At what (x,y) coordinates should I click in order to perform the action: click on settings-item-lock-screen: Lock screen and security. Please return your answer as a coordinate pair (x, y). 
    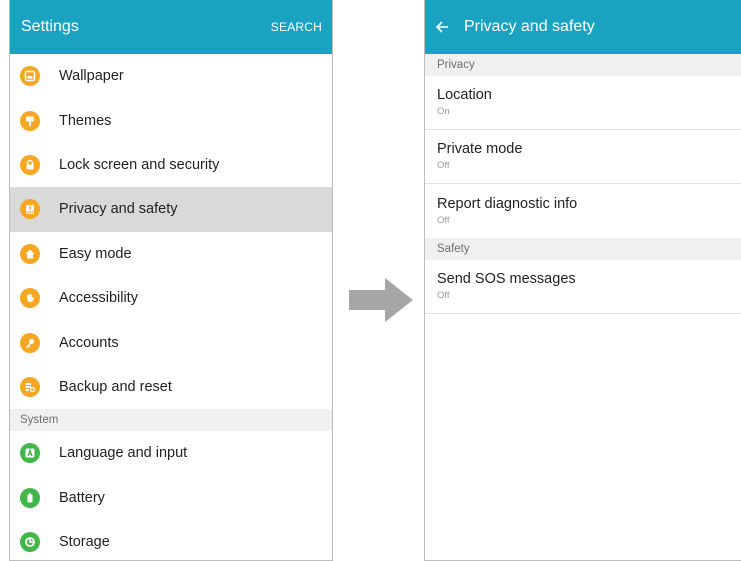
    Looking at the image, I should click on (171, 165).